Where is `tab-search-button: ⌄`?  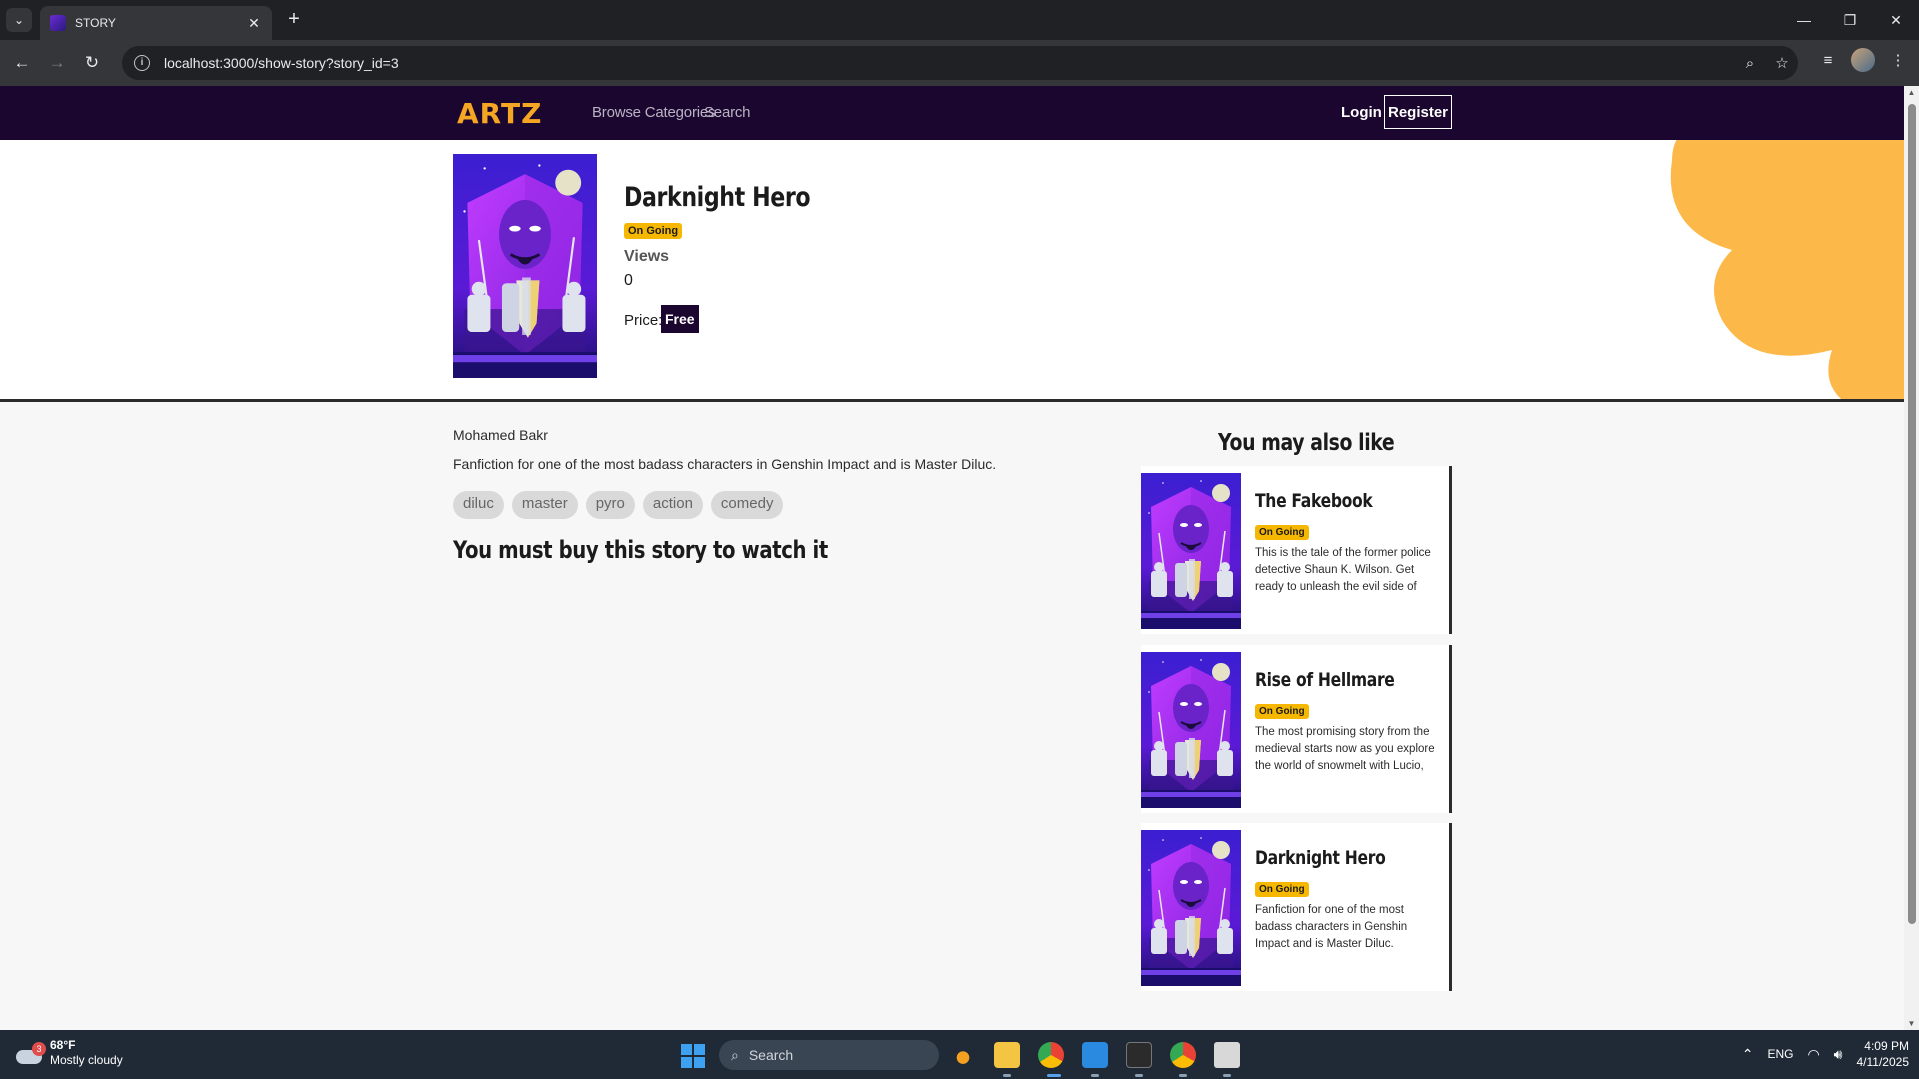 tab-search-button: ⌄ is located at coordinates (19, 20).